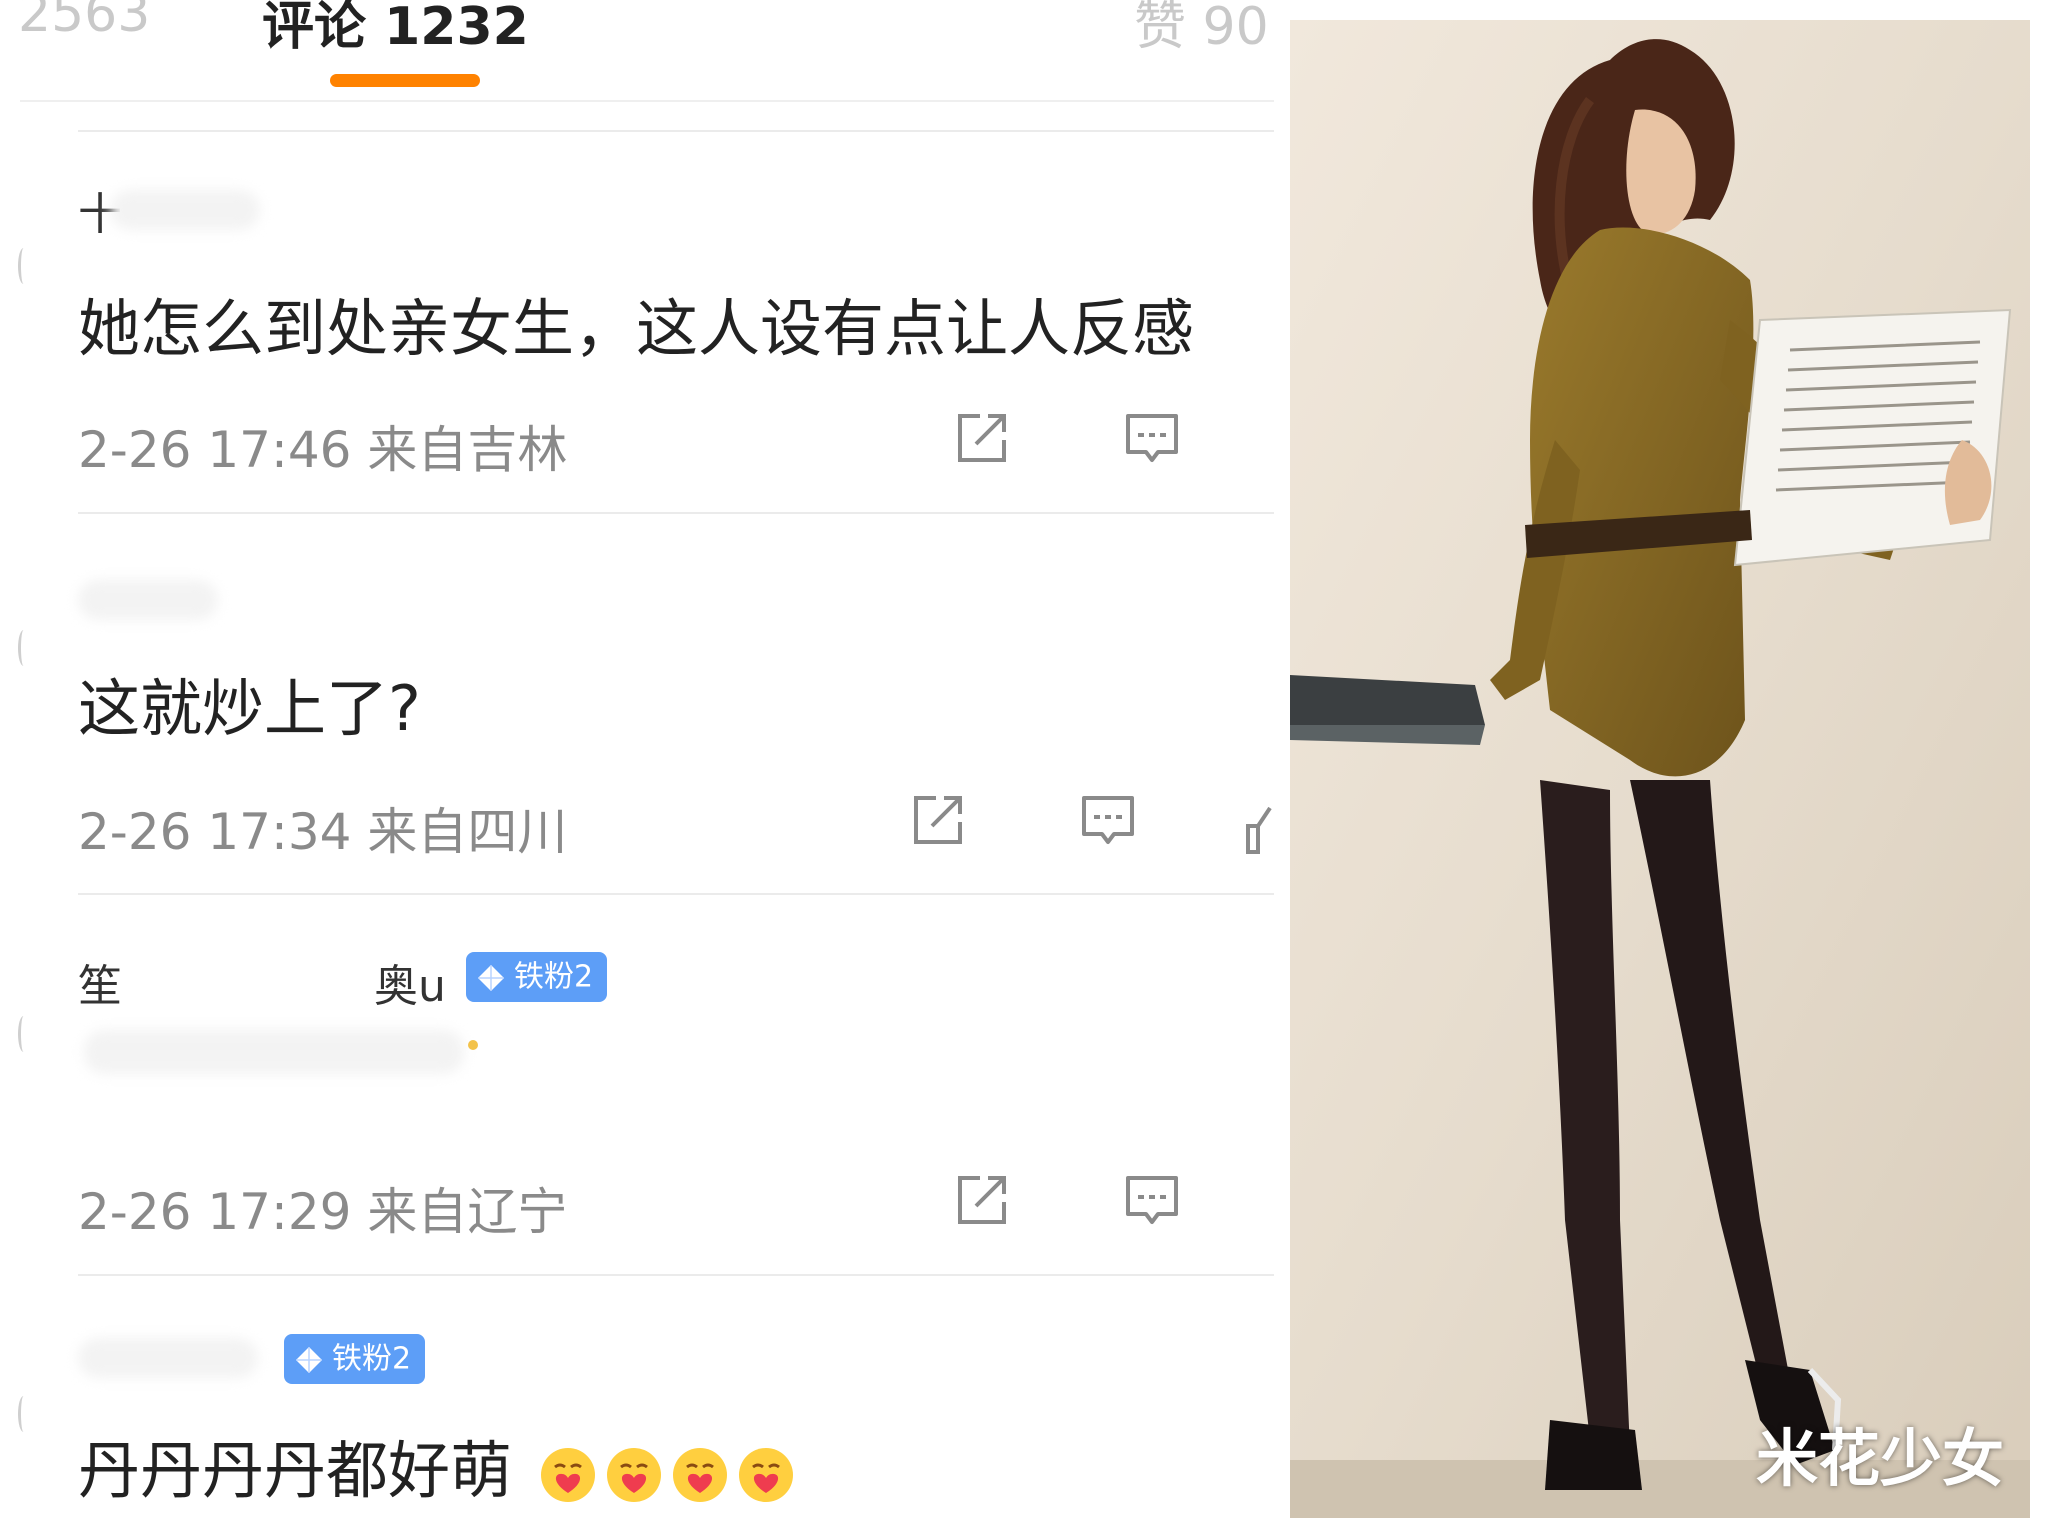 This screenshot has height=1535, width=2048. I want to click on comment-text: 她怎么到处亲女生，这人设有点让人反感, so click(636, 328).